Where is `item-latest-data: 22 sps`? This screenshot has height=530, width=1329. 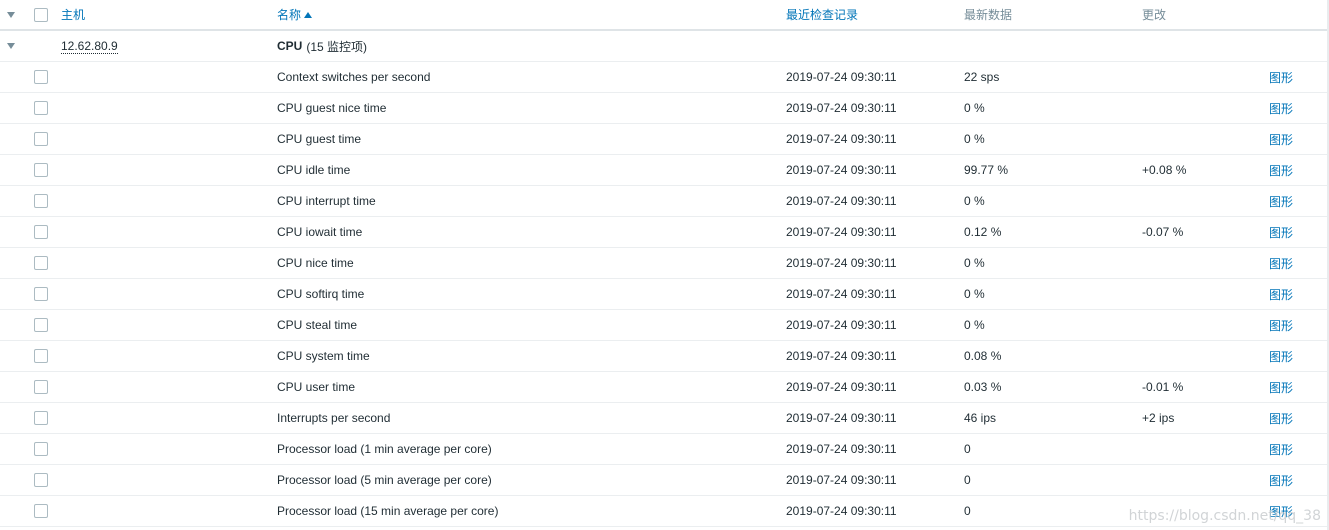 item-latest-data: 22 sps is located at coordinates (981, 77).